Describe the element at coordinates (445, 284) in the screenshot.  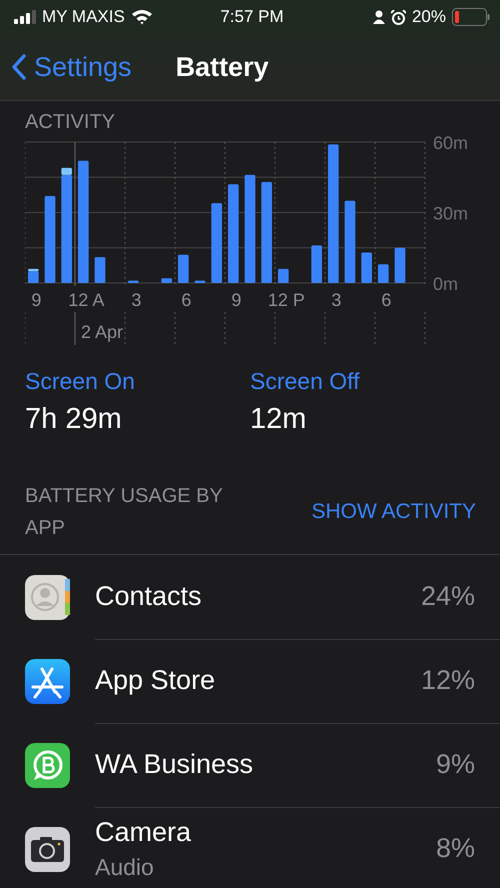
I see `axis-label: 0m` at that location.